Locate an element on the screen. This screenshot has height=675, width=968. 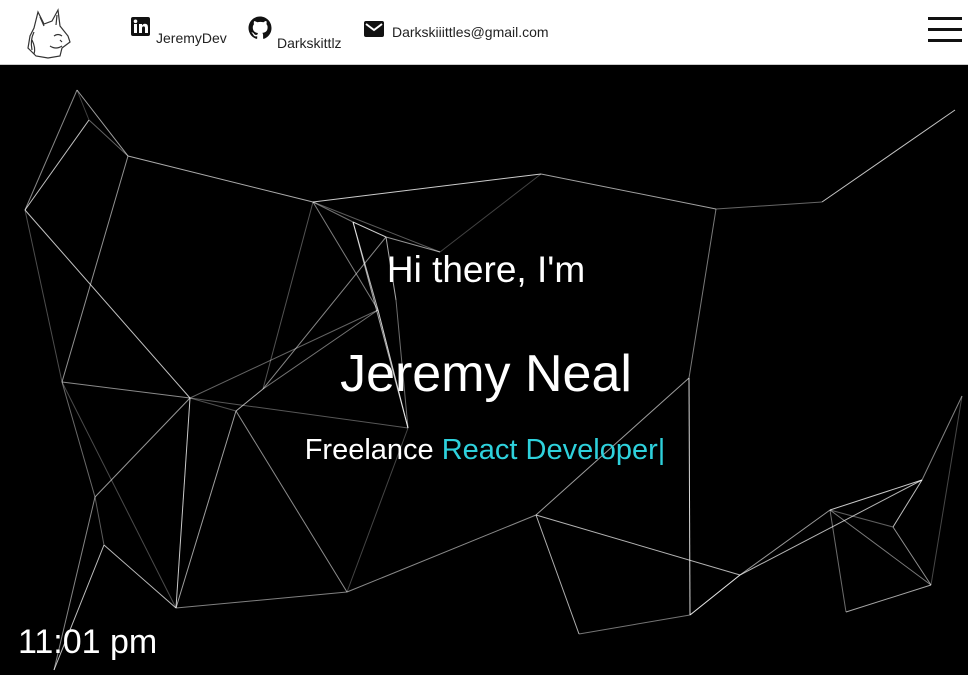
mail-icon is located at coordinates (374, 29).